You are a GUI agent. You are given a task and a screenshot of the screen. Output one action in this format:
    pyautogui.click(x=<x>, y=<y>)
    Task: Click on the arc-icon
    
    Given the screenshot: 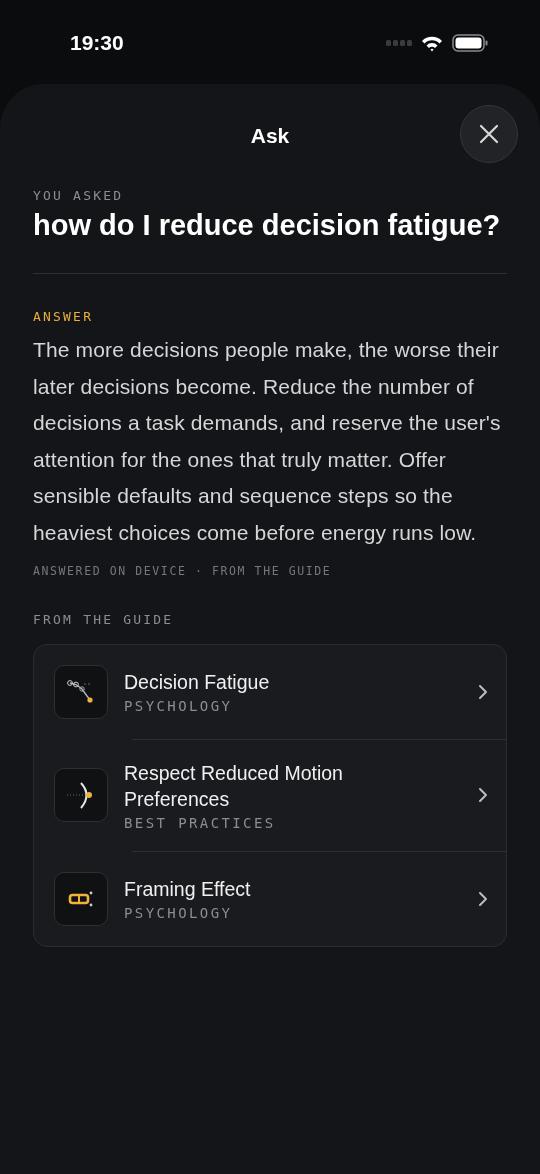 What is the action you would take?
    pyautogui.click(x=81, y=795)
    